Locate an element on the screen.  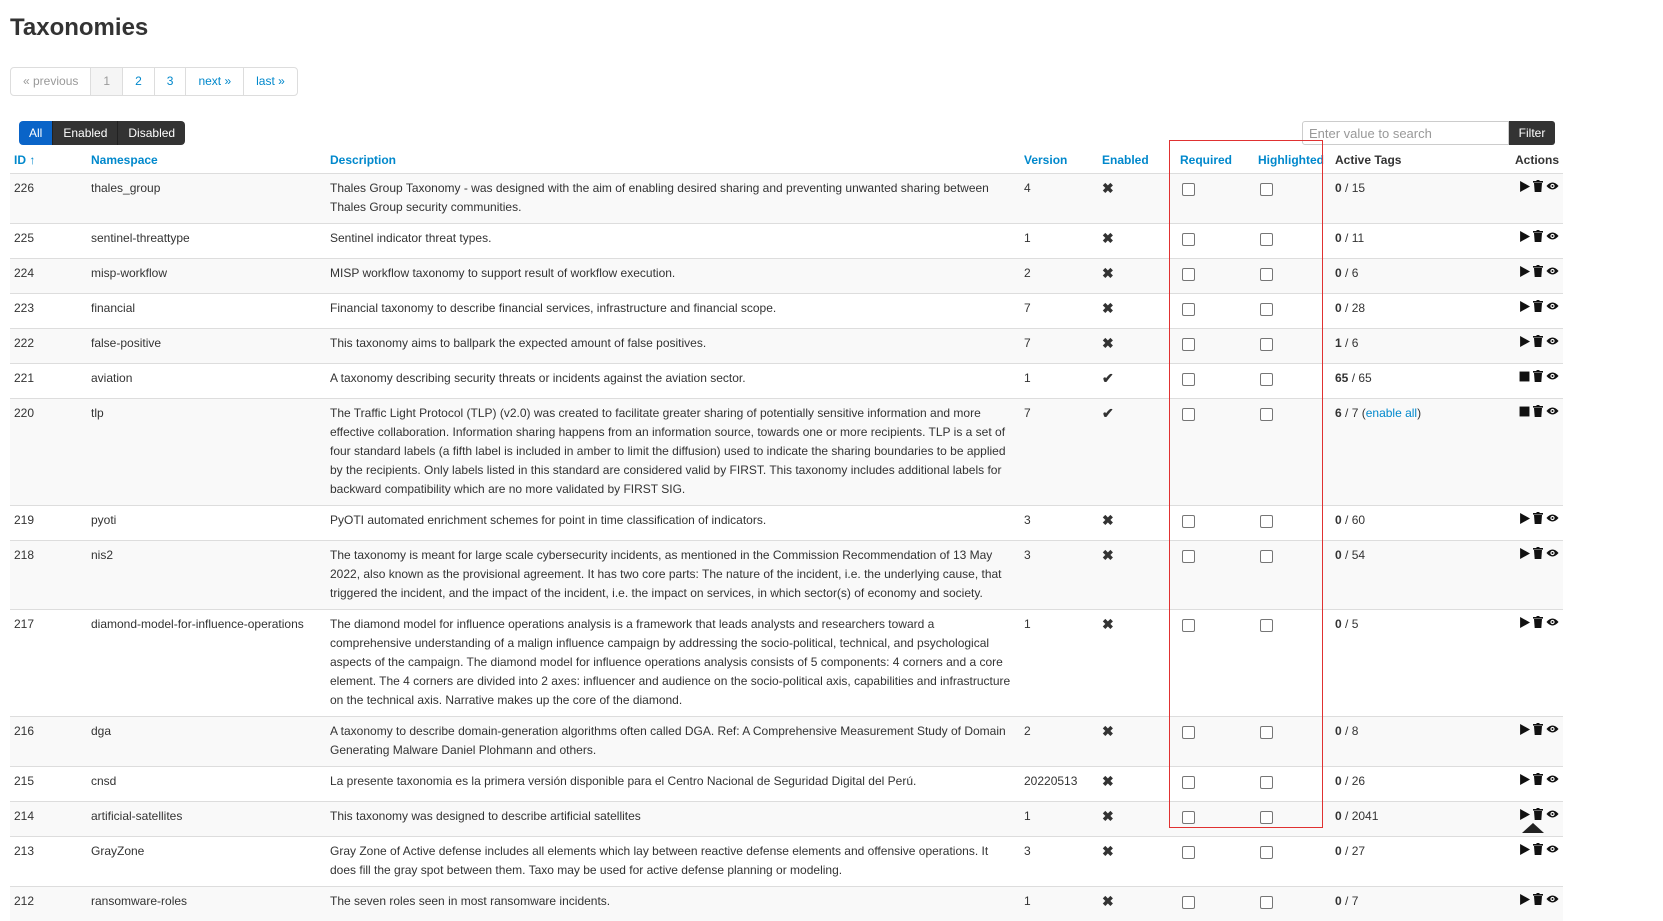
column-description-header: Description is located at coordinates (673, 160).